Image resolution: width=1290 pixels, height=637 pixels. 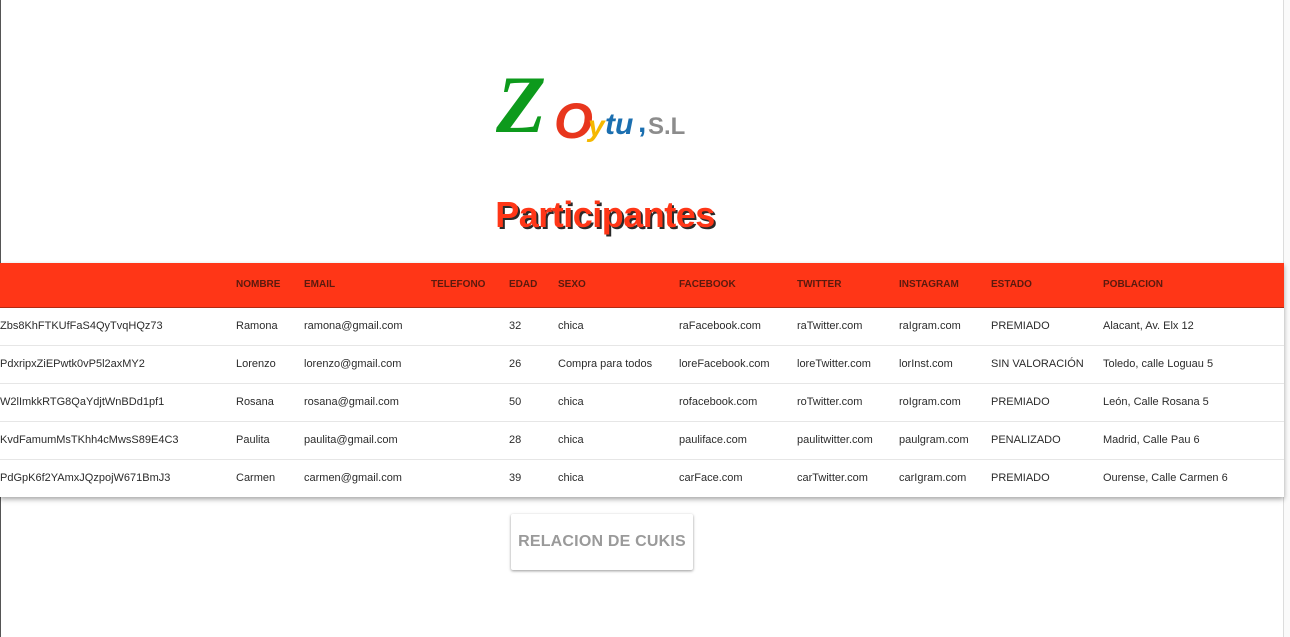 I want to click on logo-letter-y: y, so click(x=596, y=126).